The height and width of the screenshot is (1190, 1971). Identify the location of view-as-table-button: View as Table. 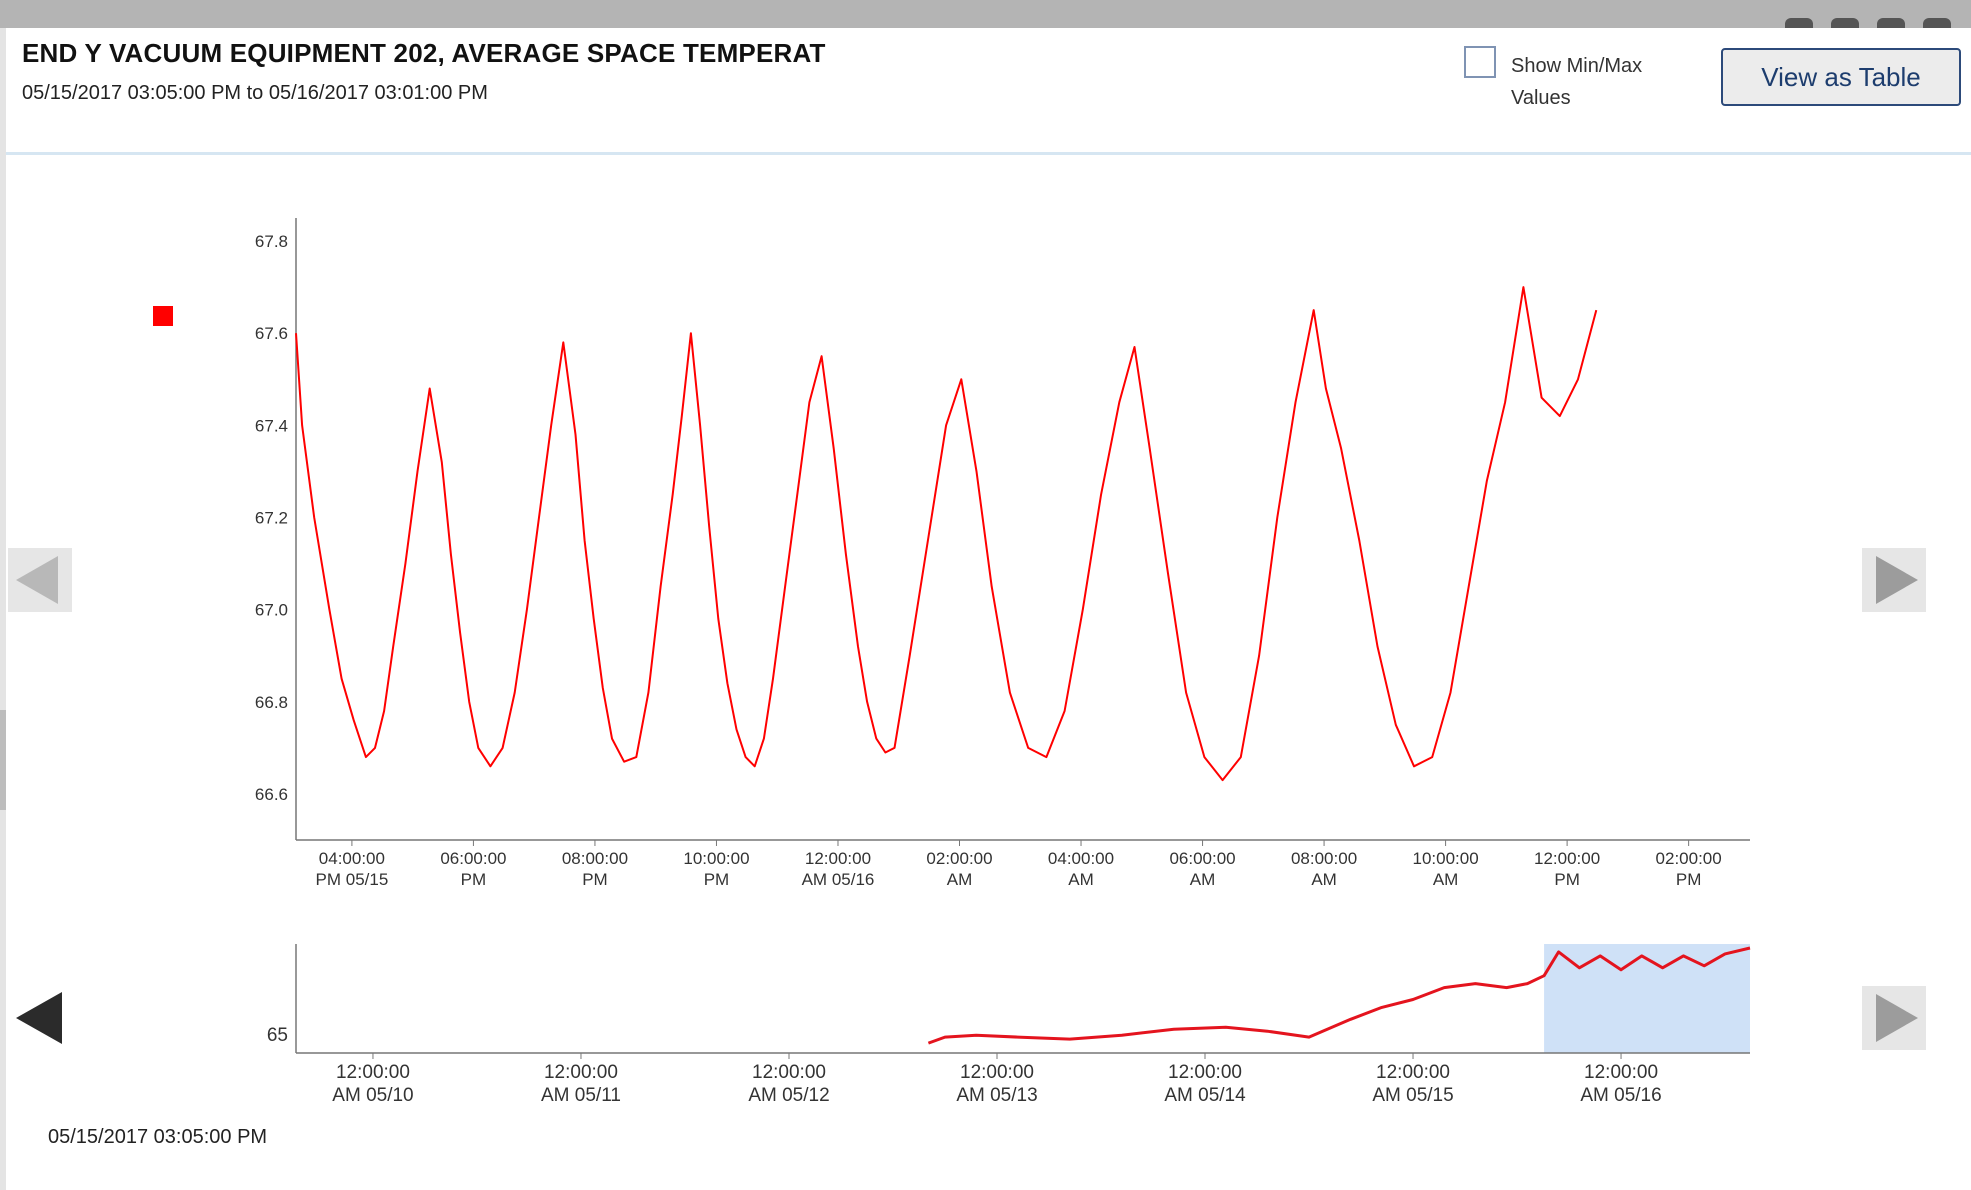
(1841, 77).